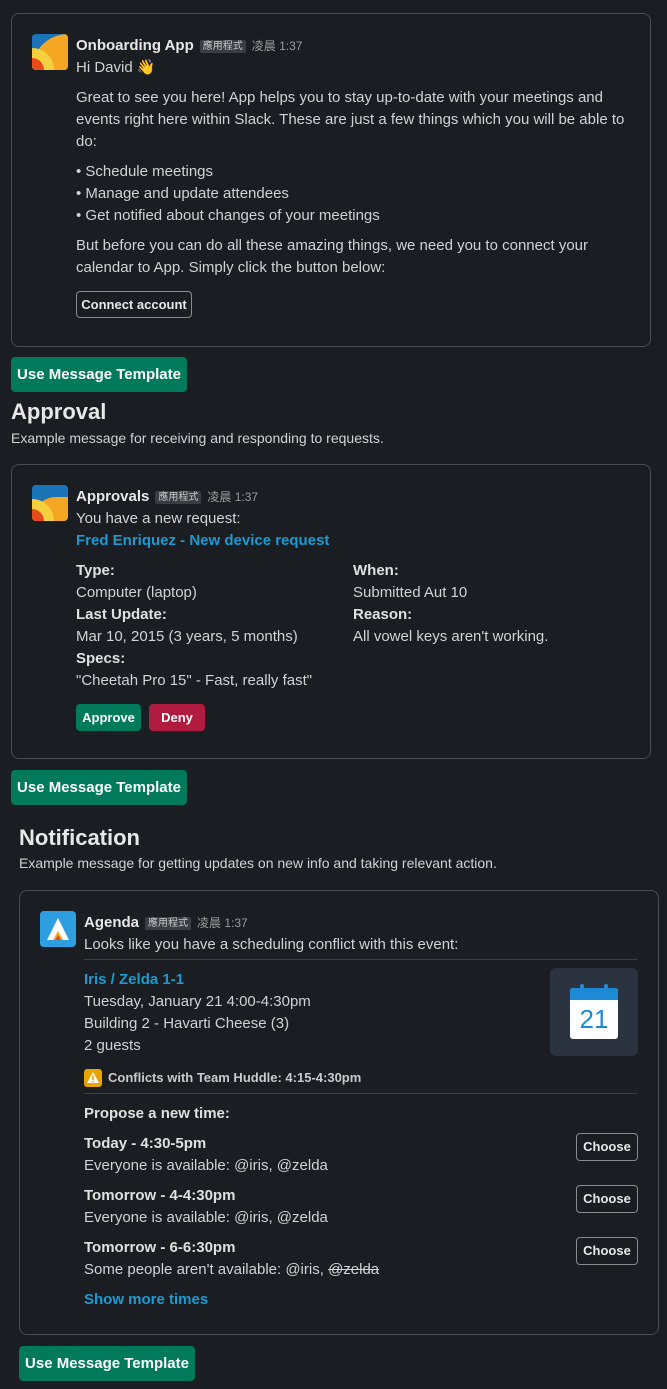  I want to click on app-name: Onboarding App, so click(135, 46).